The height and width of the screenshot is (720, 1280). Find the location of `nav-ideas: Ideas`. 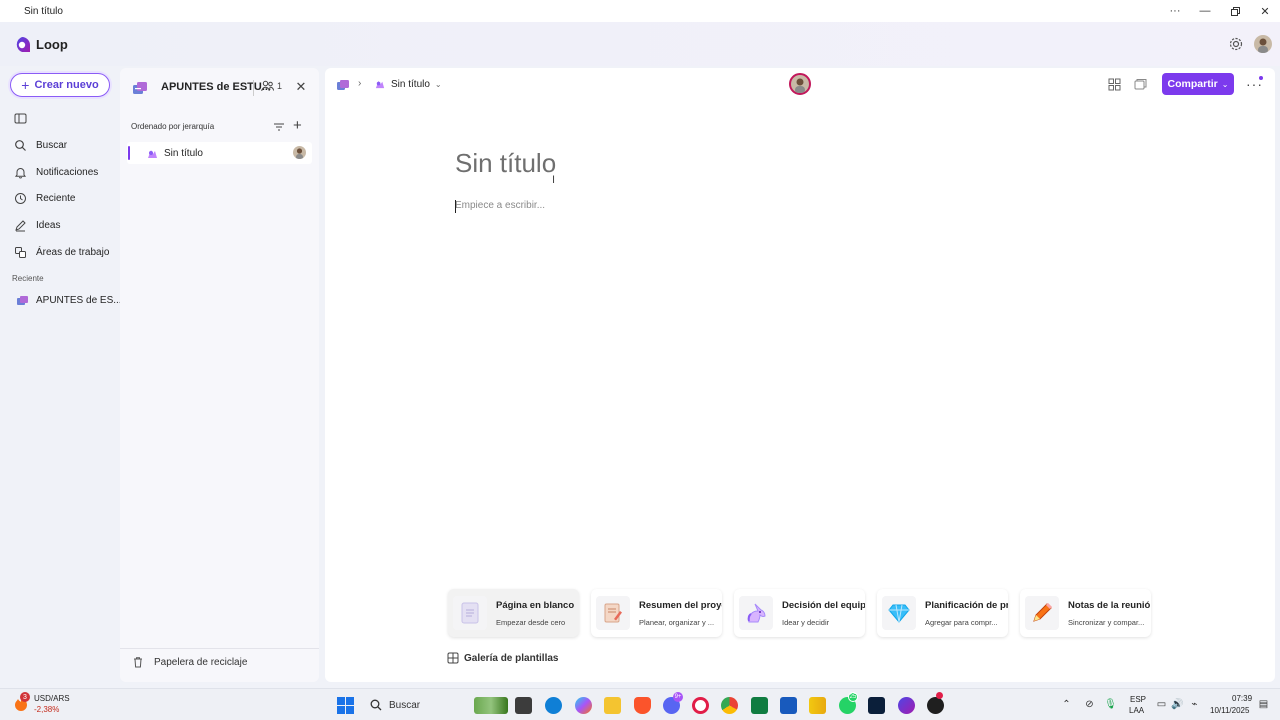

nav-ideas: Ideas is located at coordinates (37, 225).